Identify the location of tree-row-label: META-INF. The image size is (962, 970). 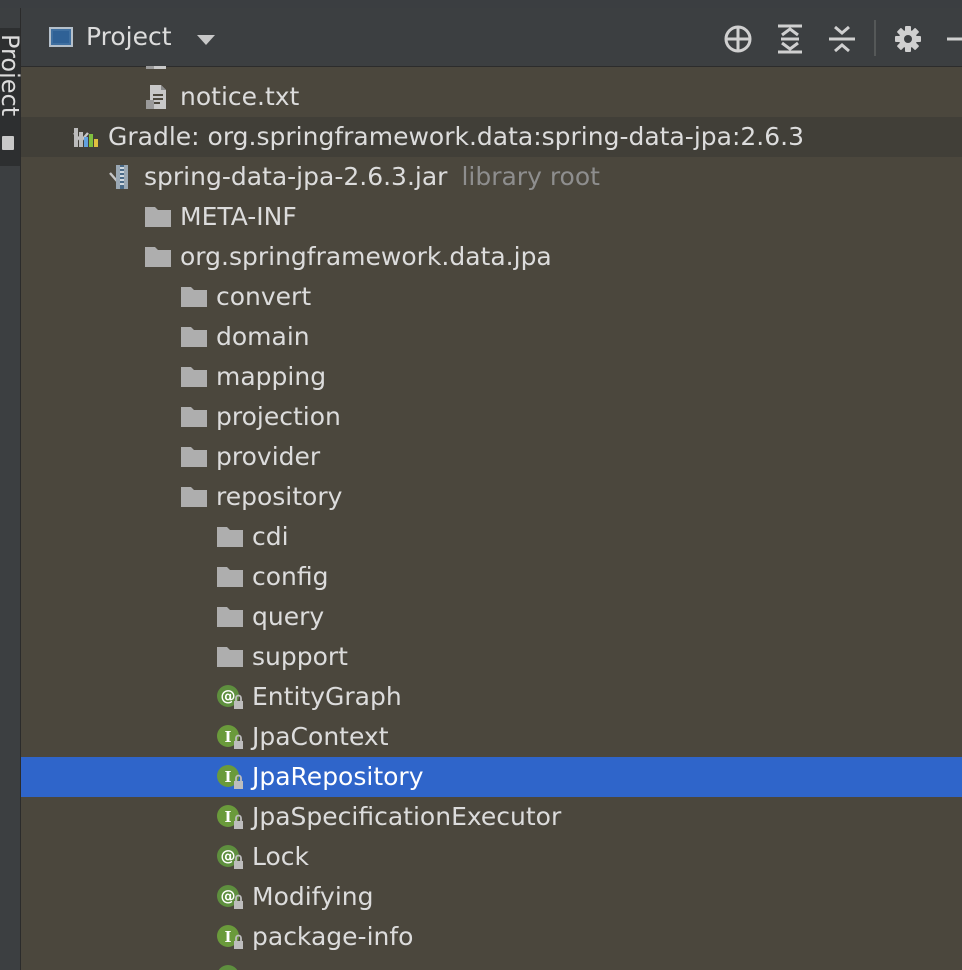
(238, 217).